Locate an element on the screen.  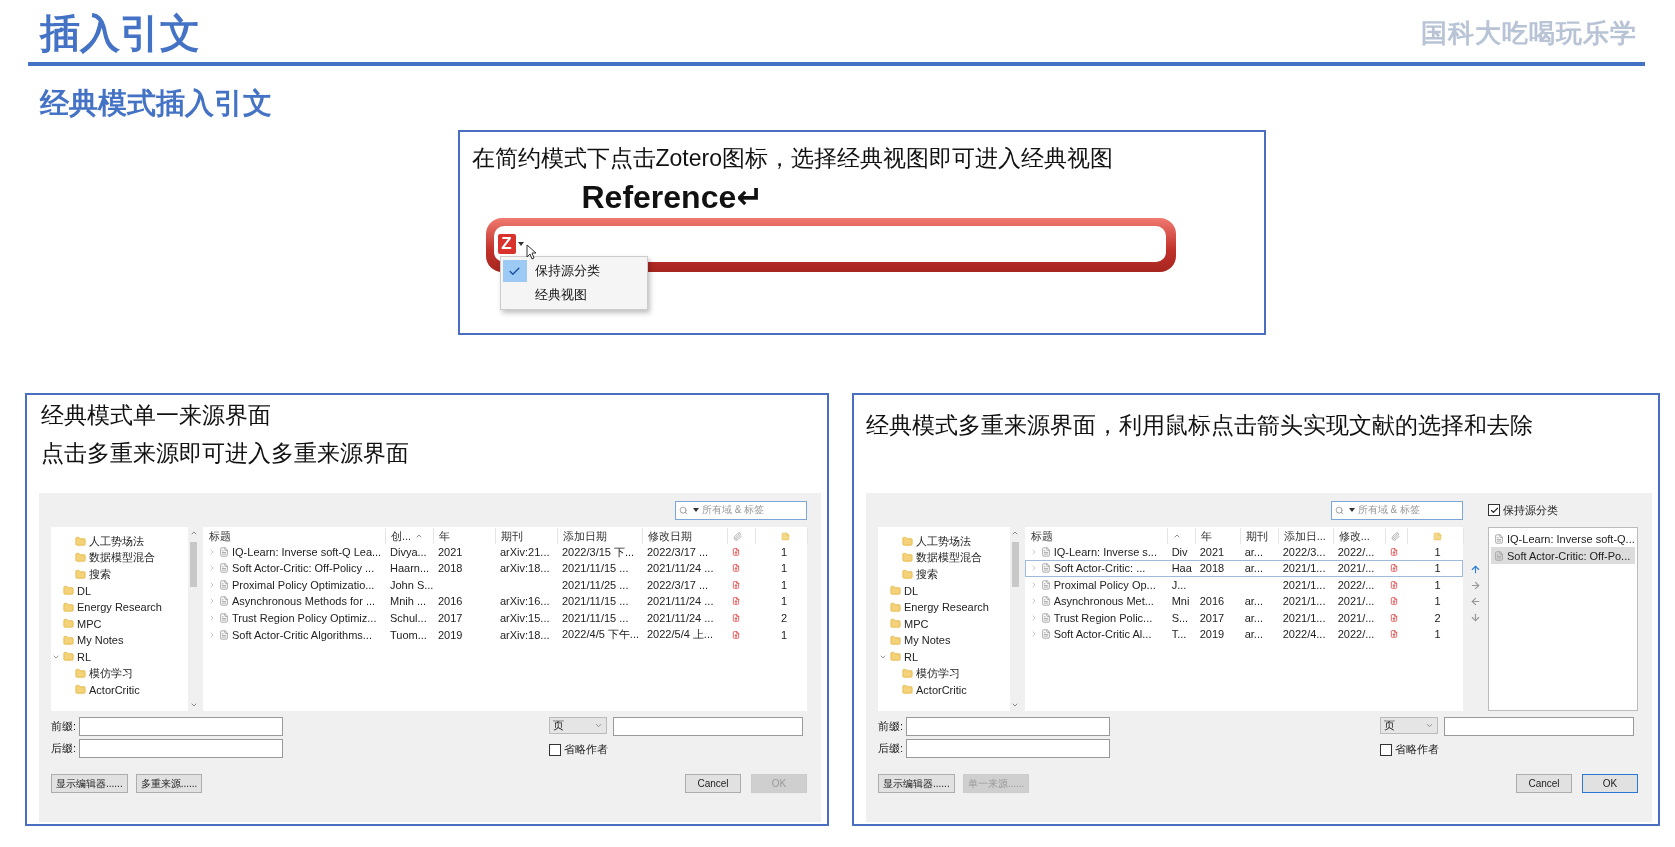
table-row: Asynchronous Methods for ... Mnih ... 2016 arXiv:16... 2021/11/15 ... 2021/11/24 ... 1 is located at coordinates (505, 601).